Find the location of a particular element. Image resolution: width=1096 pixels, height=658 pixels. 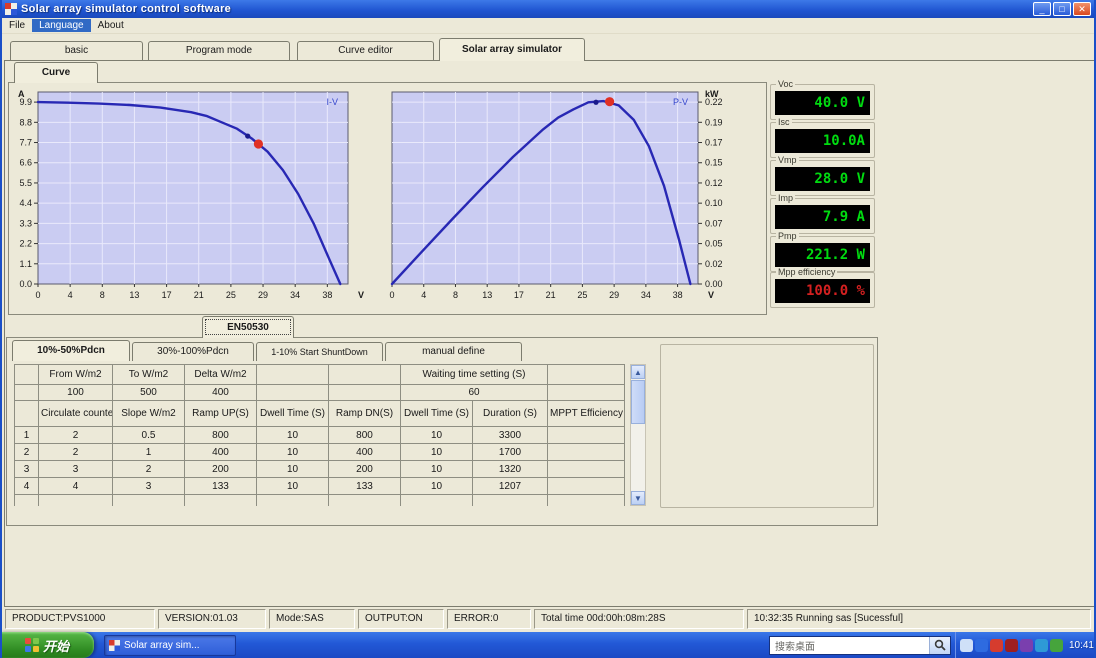

table-cell: 3300 is located at coordinates (510, 435).